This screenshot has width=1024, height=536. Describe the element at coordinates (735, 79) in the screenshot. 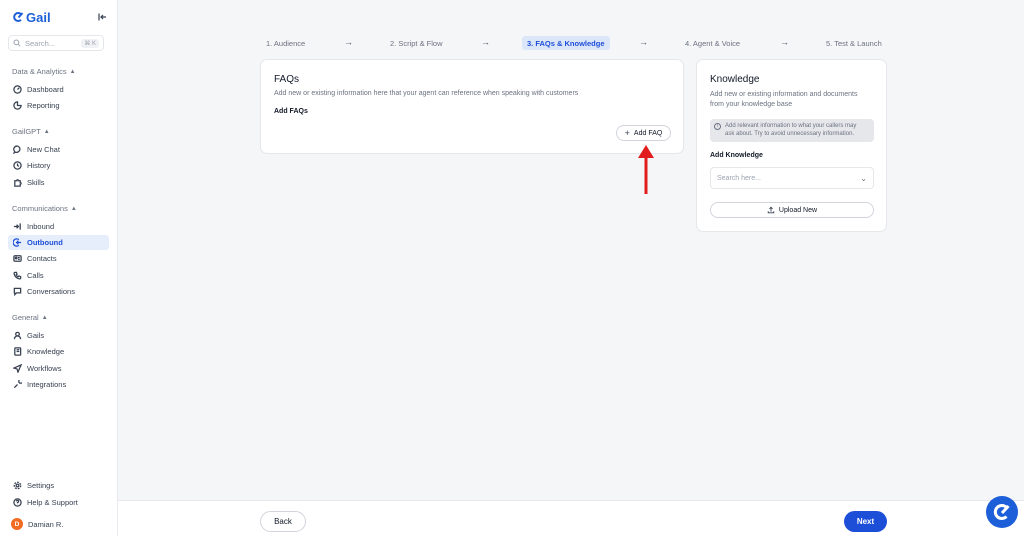

I see `knowledge-title: Knowledge` at that location.